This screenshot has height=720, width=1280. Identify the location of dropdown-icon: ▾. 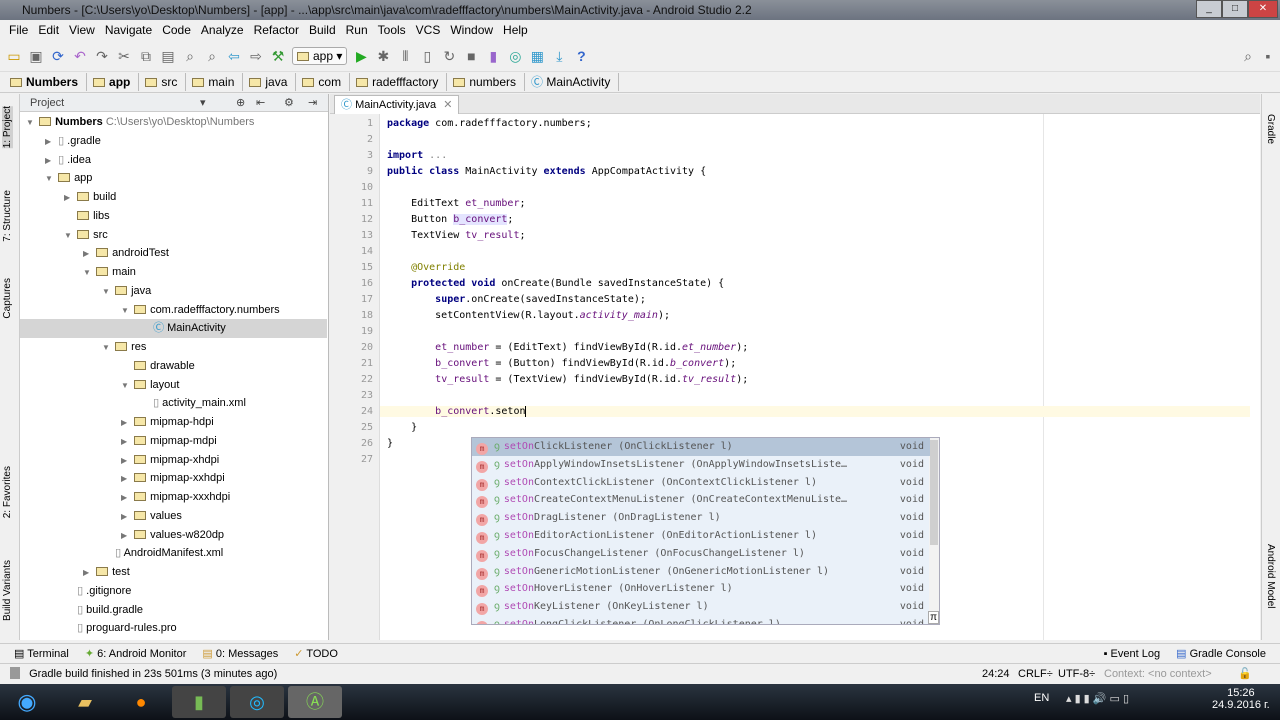
(203, 103).